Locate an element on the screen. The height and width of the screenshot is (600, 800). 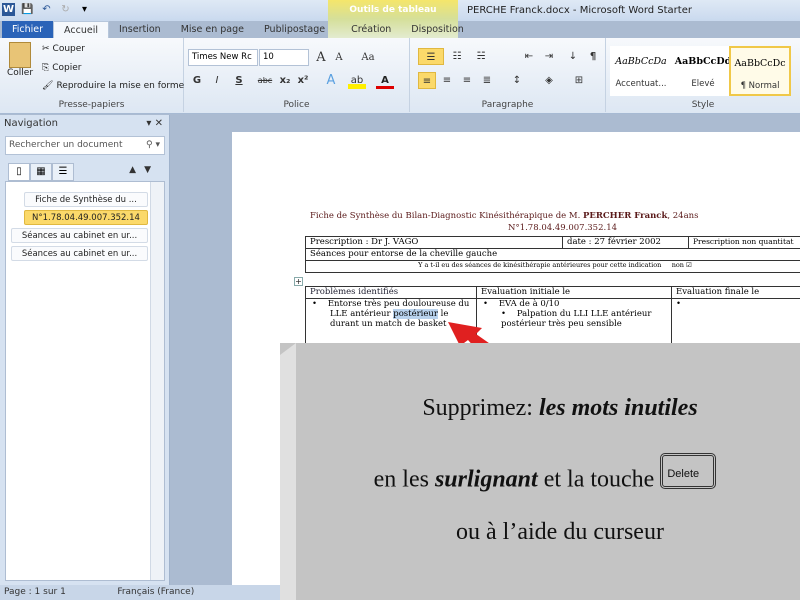
navigation-search-input: Rechercher un document ⚲ ▾ is located at coordinates (85, 145).